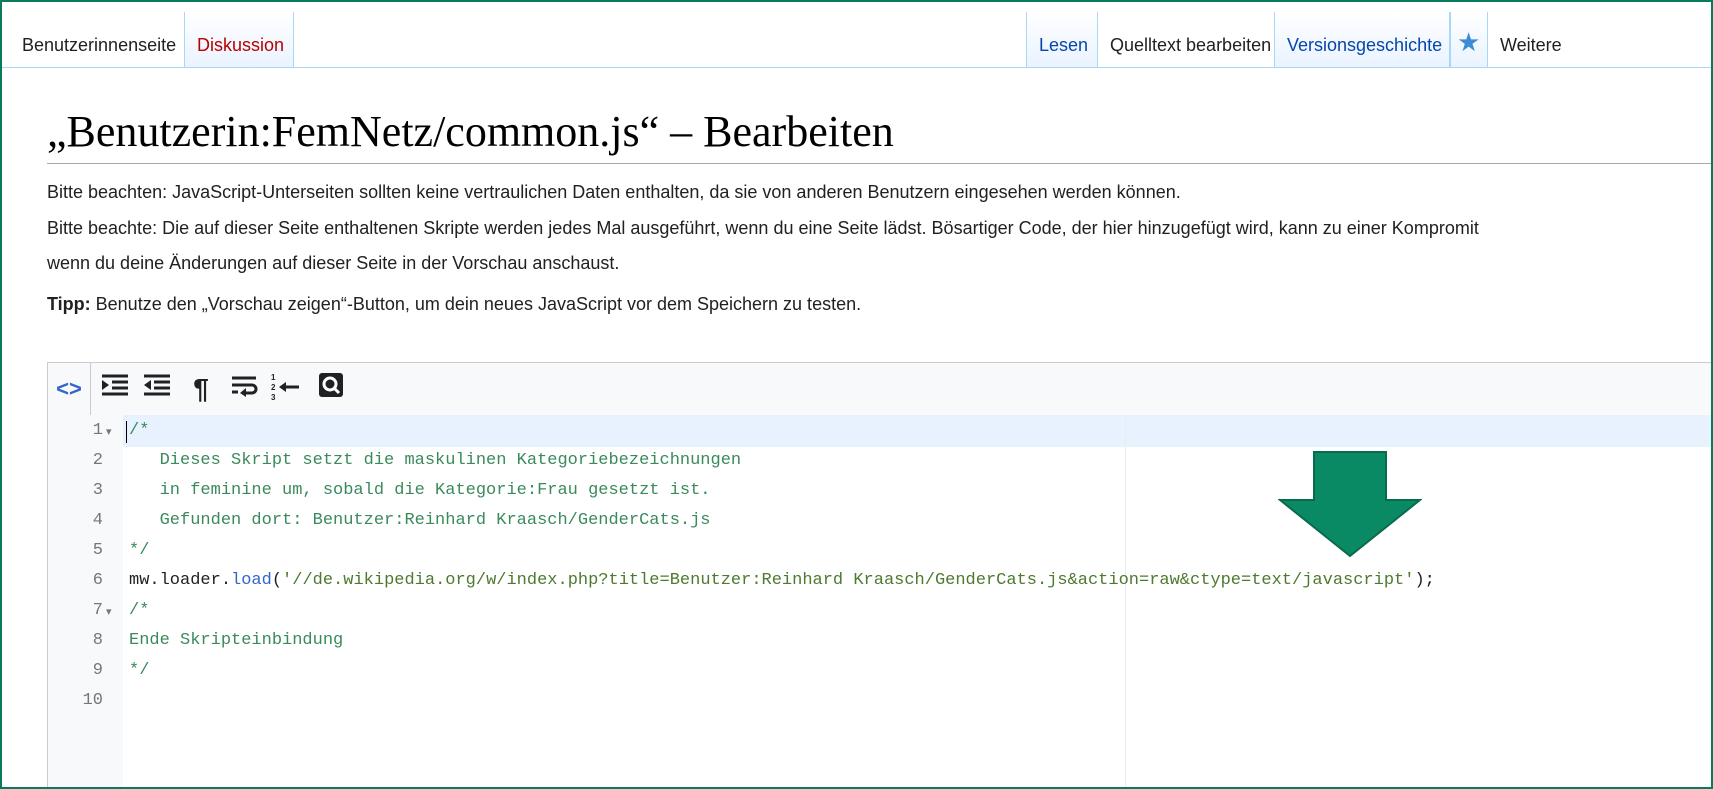  Describe the element at coordinates (879, 389) in the screenshot. I see `editor-toolbar: <> ¶ 123` at that location.